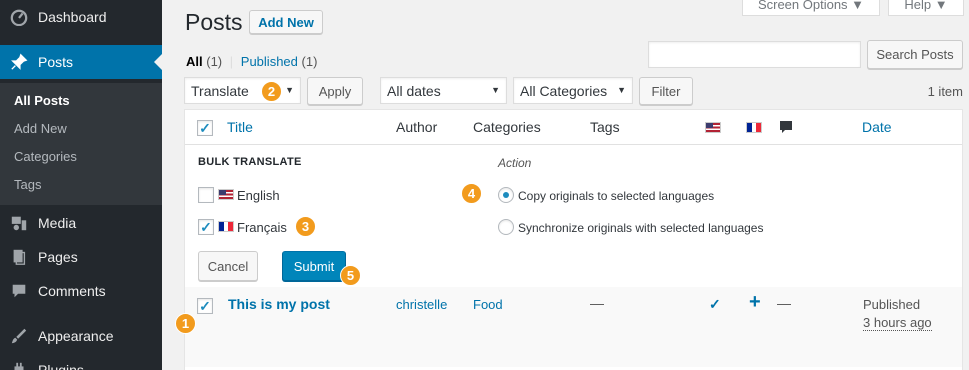 The height and width of the screenshot is (370, 969). I want to click on apply-button: Apply, so click(335, 91).